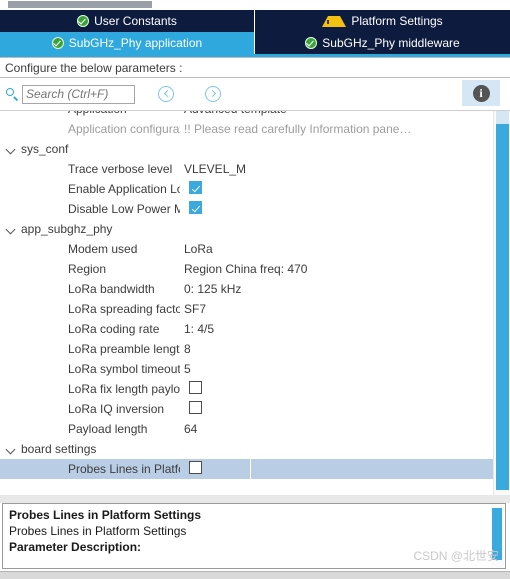  I want to click on table-row: LoRa IQ inversion, so click(246, 409).